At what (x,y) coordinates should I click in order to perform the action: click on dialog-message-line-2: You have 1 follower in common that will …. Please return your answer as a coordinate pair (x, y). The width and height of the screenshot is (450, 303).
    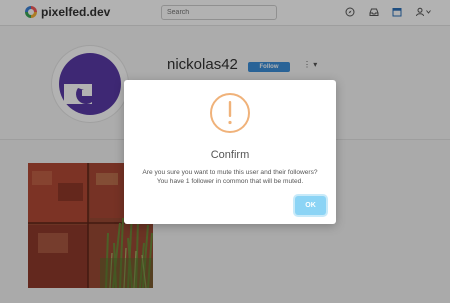
    Looking at the image, I should click on (230, 181).